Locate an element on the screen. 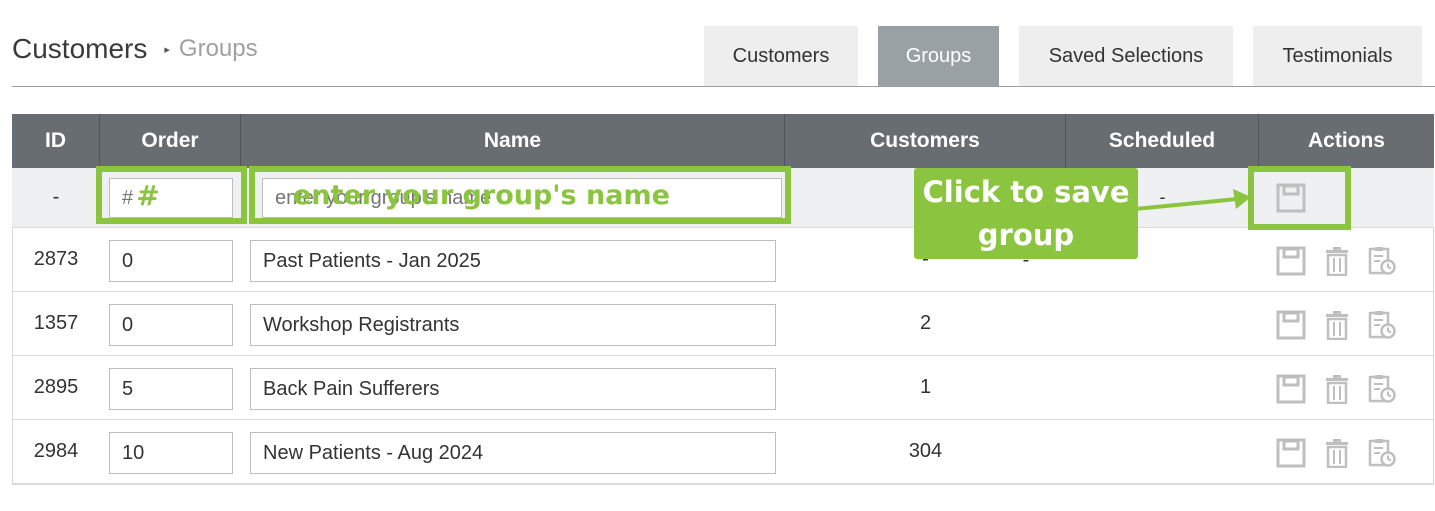 The image size is (1435, 511). breadcrumb-customers: Customers is located at coordinates (79, 49).